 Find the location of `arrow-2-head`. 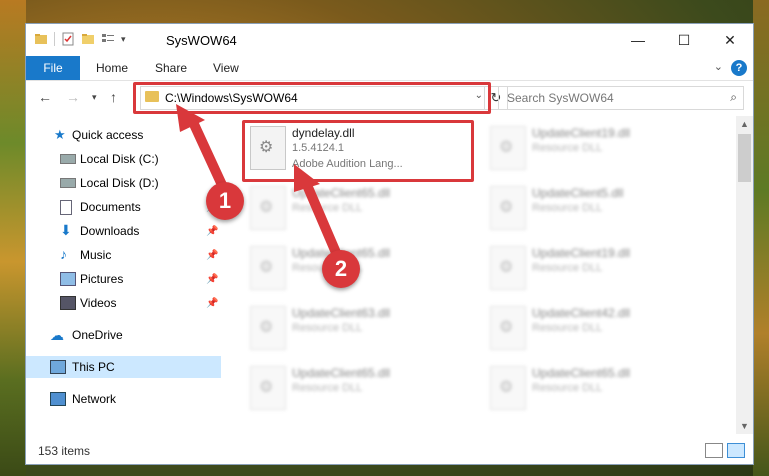

arrow-2-head is located at coordinates (307, 178).